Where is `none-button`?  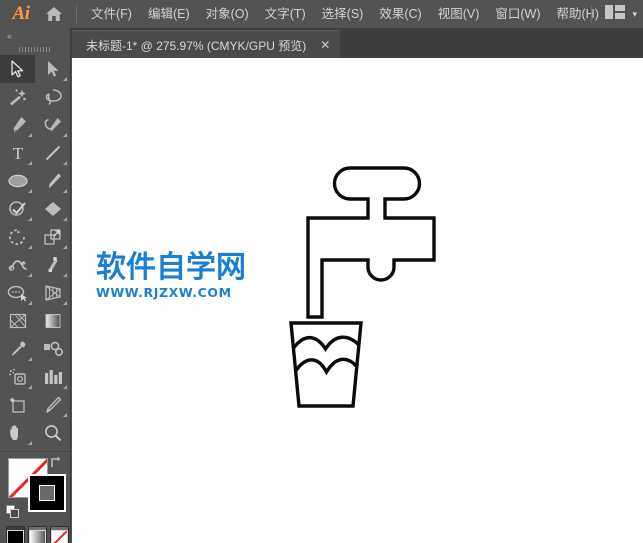
none-button is located at coordinates (59, 534).